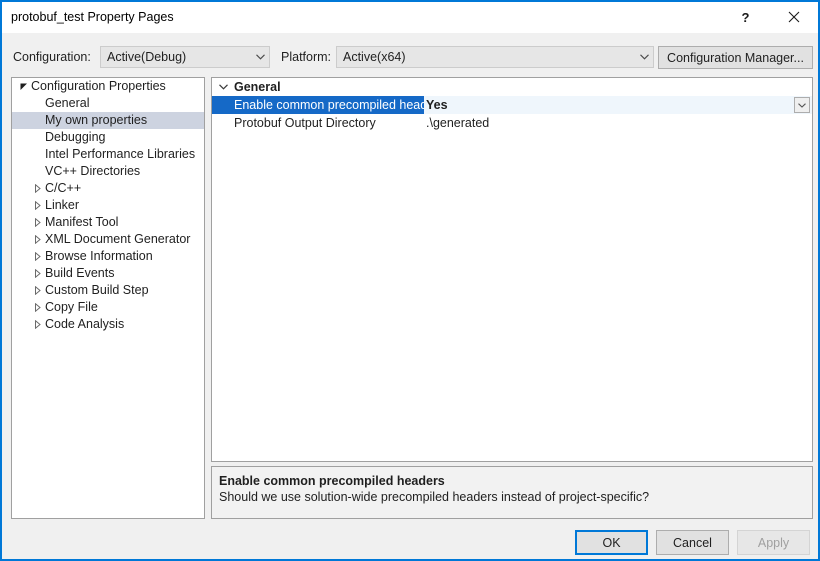  I want to click on tree-item-configuration-properties: Configuration Properties, so click(108, 86).